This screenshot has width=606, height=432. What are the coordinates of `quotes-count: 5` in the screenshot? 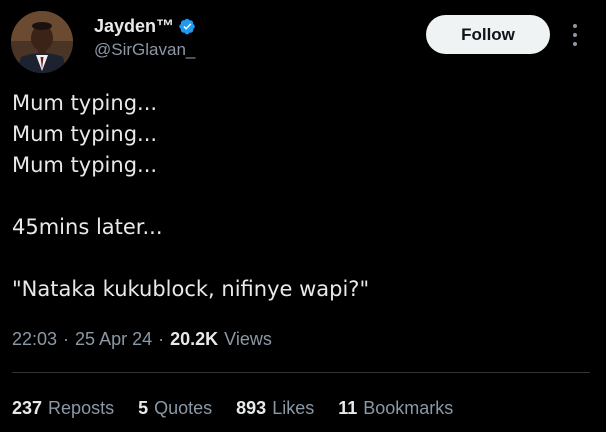 It's located at (143, 408).